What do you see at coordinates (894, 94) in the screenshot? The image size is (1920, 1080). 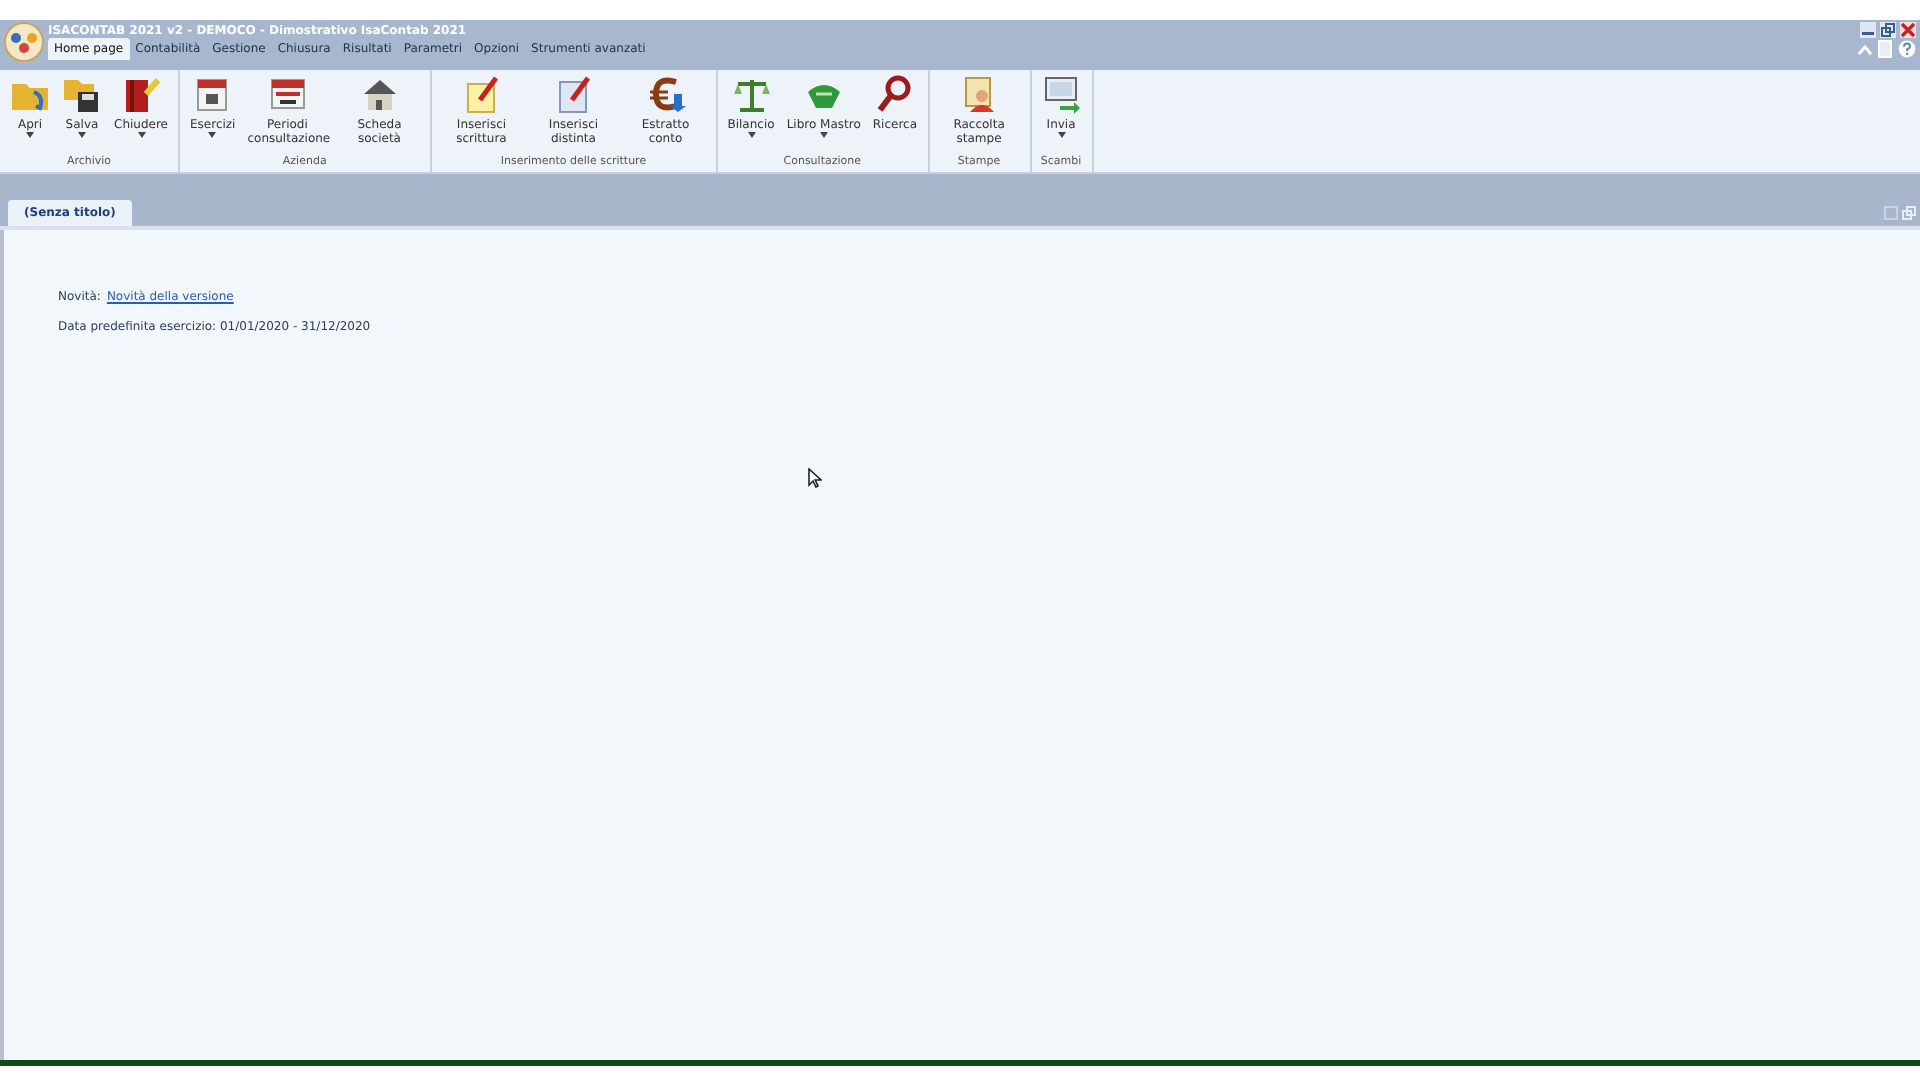 I see `search-icon` at bounding box center [894, 94].